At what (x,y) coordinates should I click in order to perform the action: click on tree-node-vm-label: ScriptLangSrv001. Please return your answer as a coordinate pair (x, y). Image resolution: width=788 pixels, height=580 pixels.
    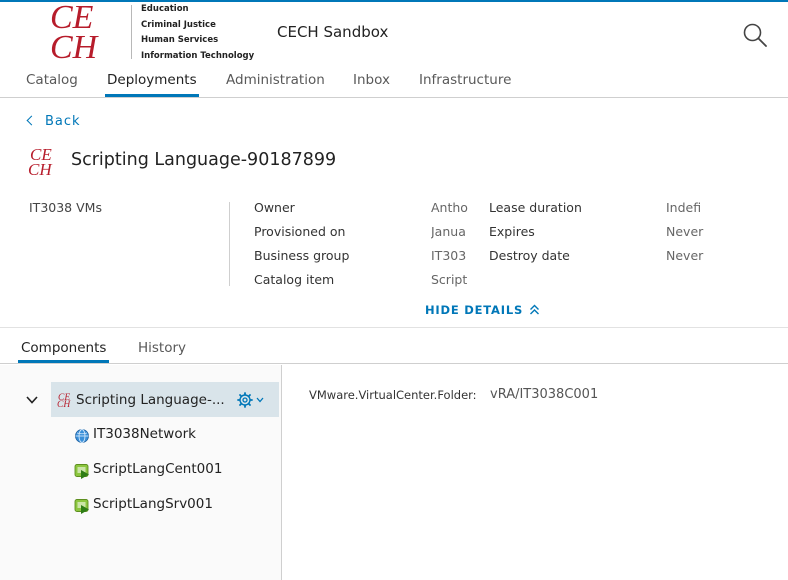
    Looking at the image, I should click on (153, 504).